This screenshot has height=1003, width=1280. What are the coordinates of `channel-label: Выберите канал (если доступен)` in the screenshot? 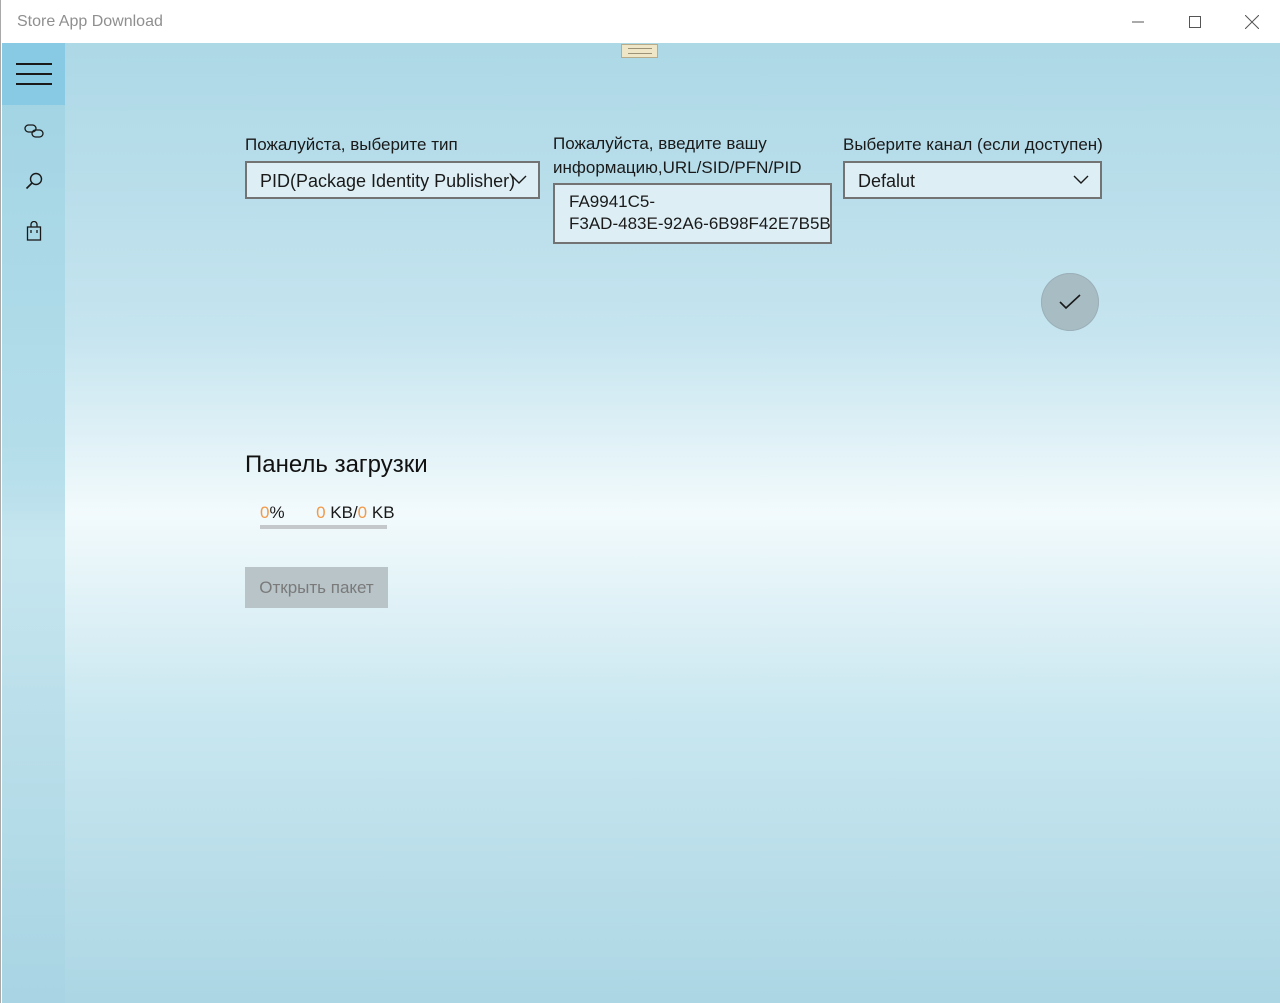 It's located at (973, 144).